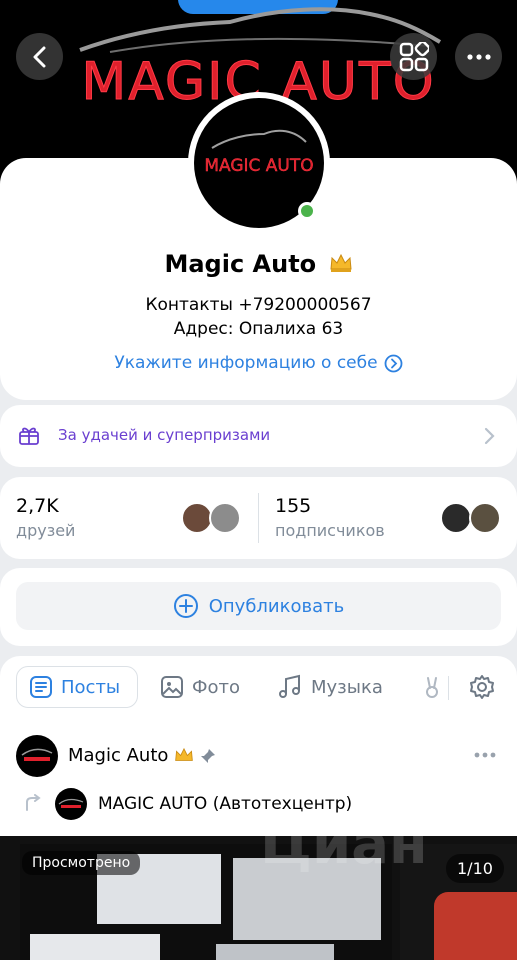  I want to click on posts-icon, so click(41, 687).